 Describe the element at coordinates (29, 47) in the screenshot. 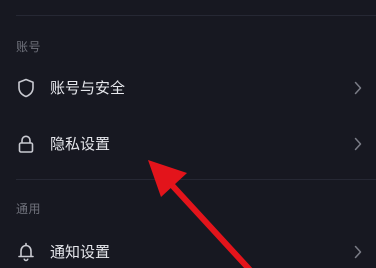

I see `section-header-account: 账号` at that location.